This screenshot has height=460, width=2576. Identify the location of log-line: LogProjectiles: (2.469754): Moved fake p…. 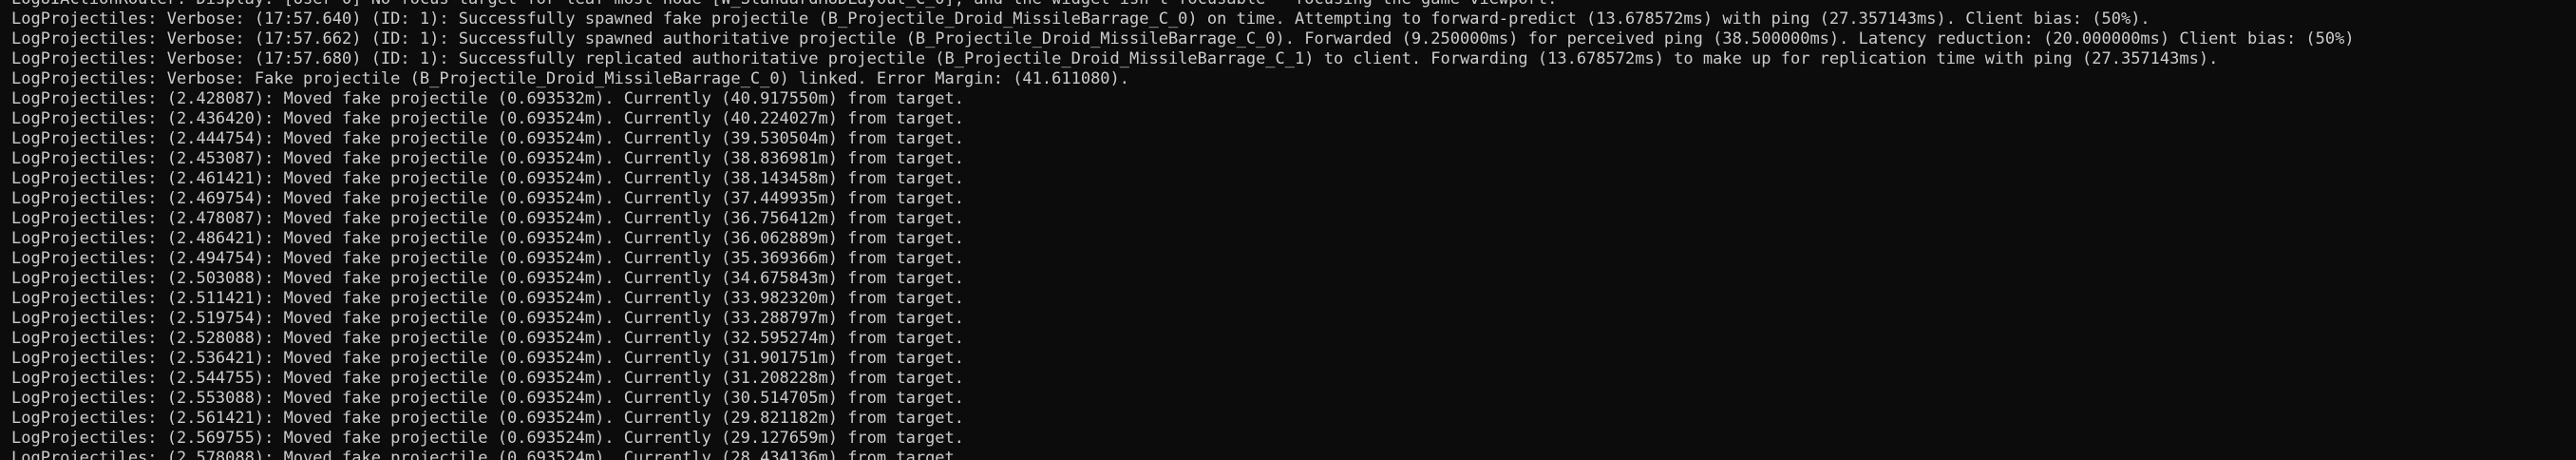
(488, 198).